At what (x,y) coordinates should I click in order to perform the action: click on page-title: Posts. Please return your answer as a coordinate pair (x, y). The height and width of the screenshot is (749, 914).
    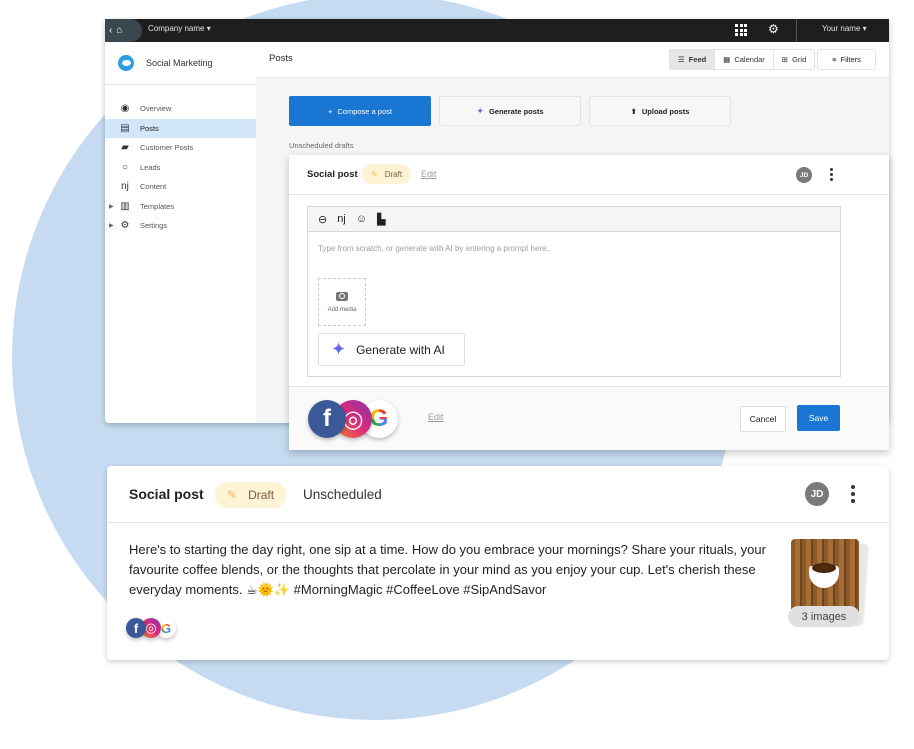
    Looking at the image, I should click on (281, 58).